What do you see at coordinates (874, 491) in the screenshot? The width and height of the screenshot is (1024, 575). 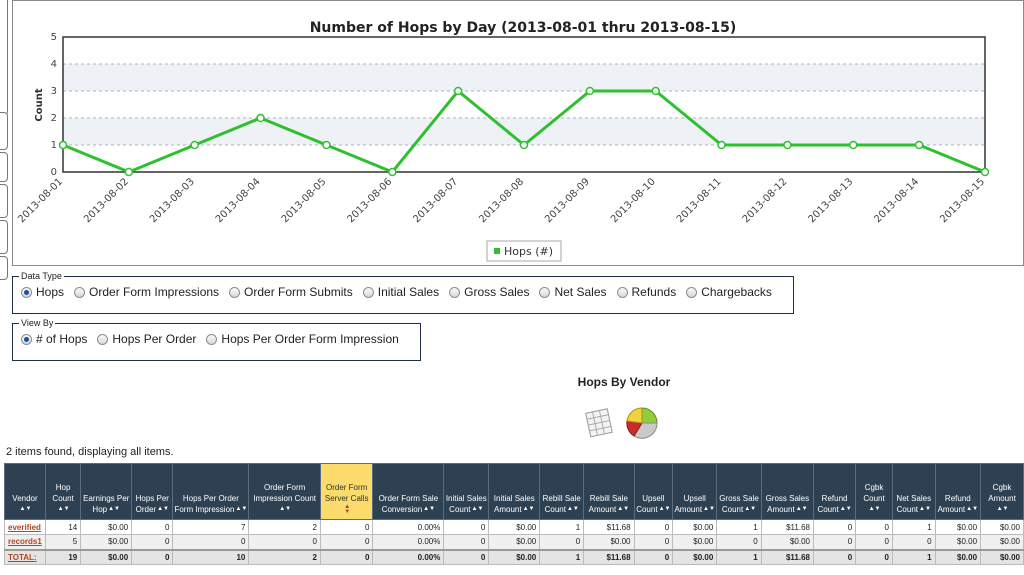 I see `column-header: Cgbk Count ▲▼` at bounding box center [874, 491].